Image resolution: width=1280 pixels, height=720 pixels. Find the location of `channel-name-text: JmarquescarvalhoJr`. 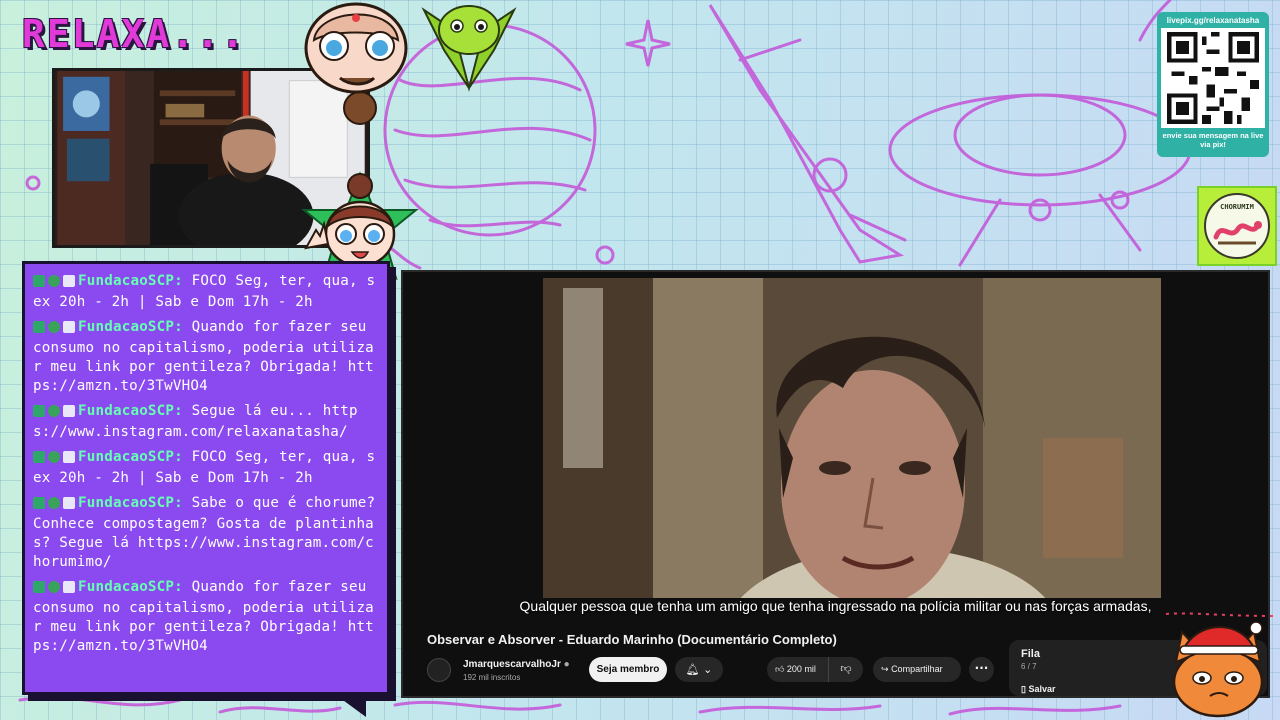

channel-name-text: JmarquescarvalhoJr is located at coordinates (512, 664).